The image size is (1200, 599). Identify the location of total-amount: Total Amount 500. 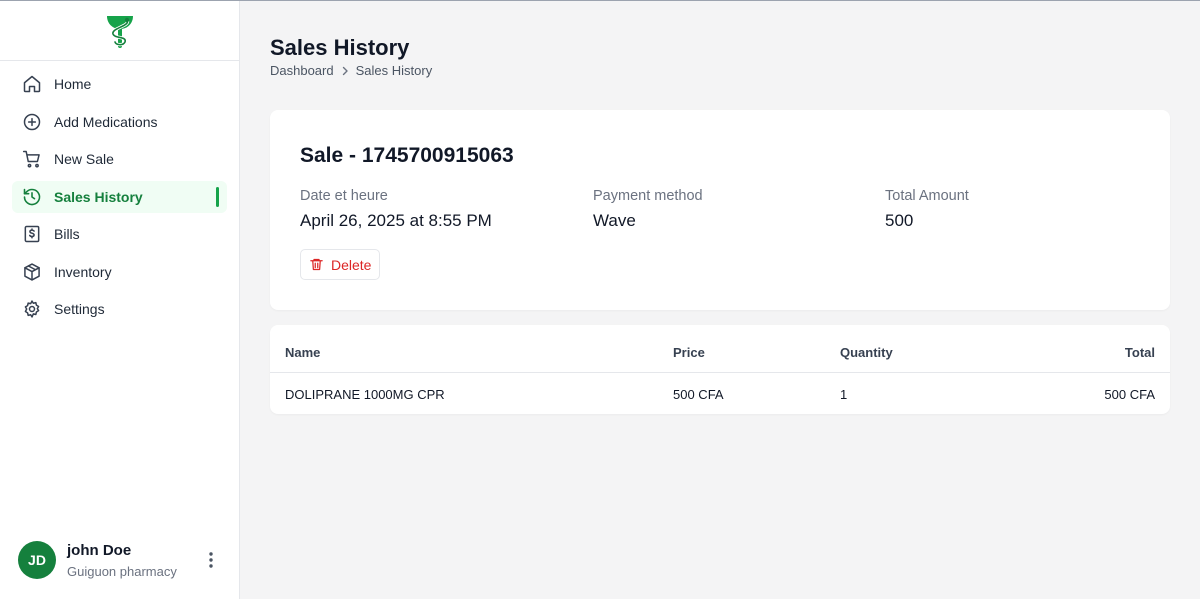
(927, 209).